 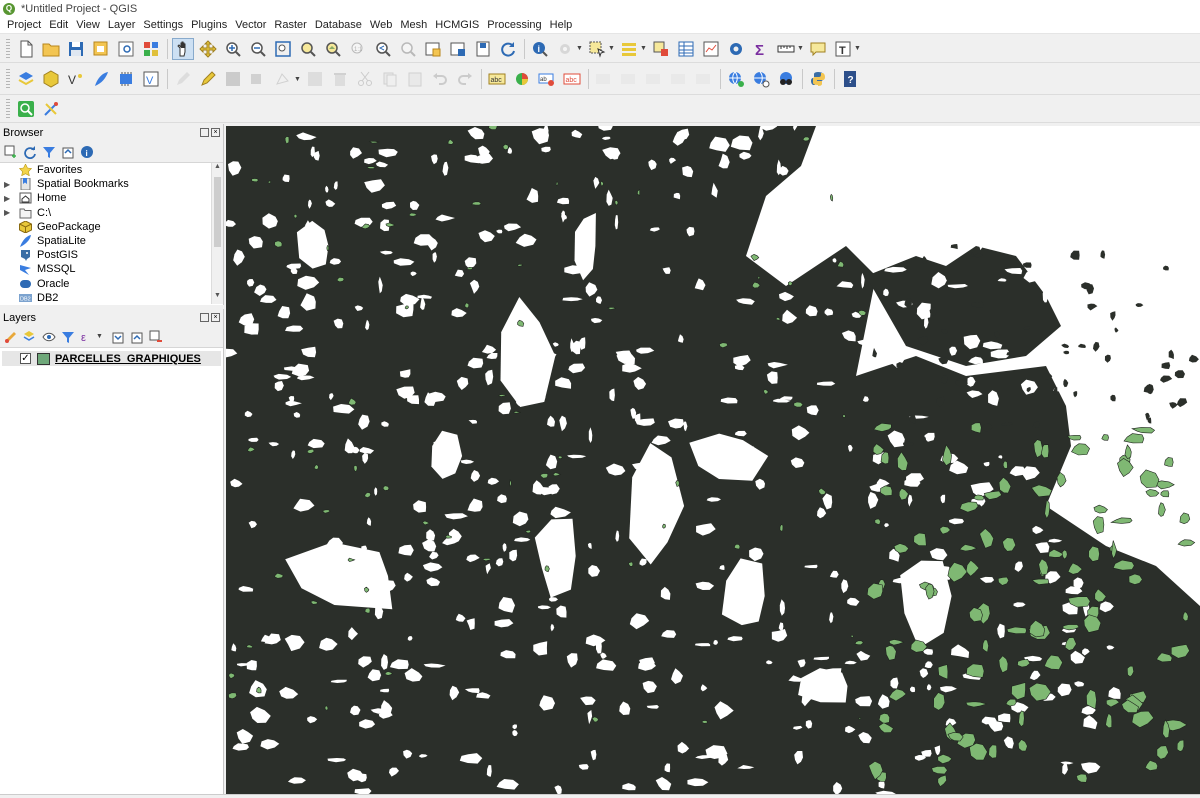 What do you see at coordinates (76, 49) in the screenshot?
I see `save-project-button` at bounding box center [76, 49].